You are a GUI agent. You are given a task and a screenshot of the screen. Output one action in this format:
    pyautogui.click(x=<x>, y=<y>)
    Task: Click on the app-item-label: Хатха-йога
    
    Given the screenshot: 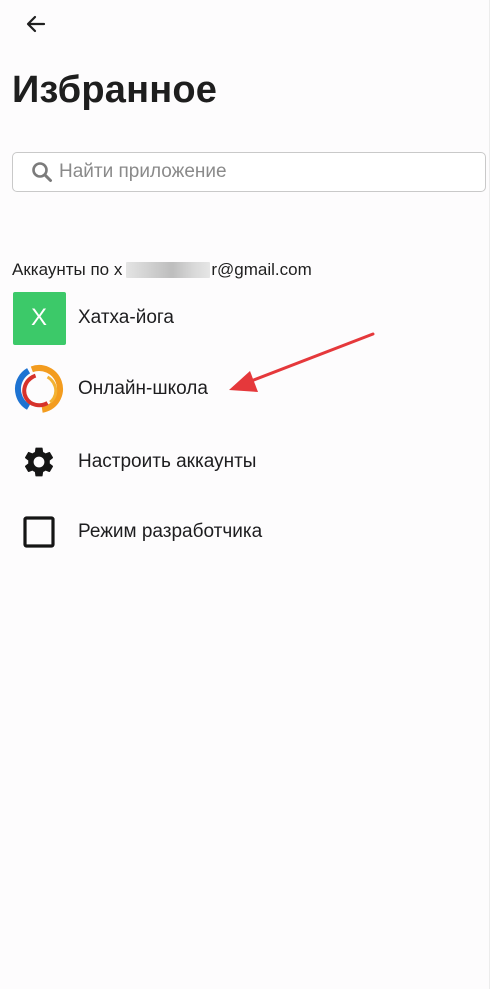 What is the action you would take?
    pyautogui.click(x=126, y=317)
    